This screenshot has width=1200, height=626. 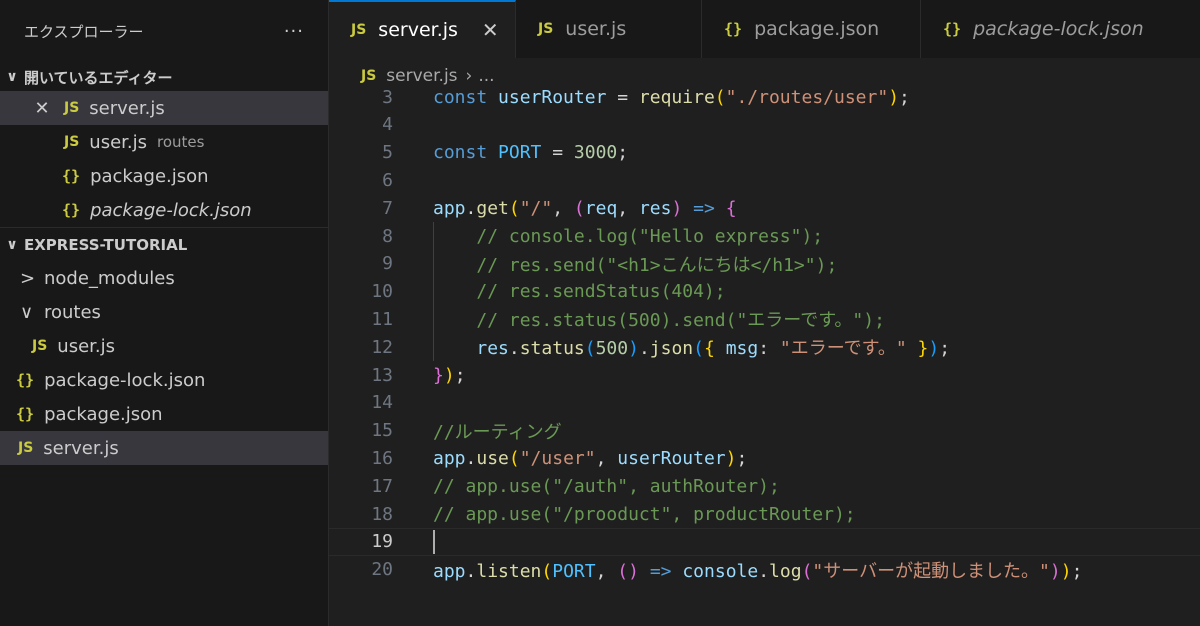 What do you see at coordinates (164, 210) in the screenshot?
I see `open-editor-item-package-lock-json: {} package-lock.json` at bounding box center [164, 210].